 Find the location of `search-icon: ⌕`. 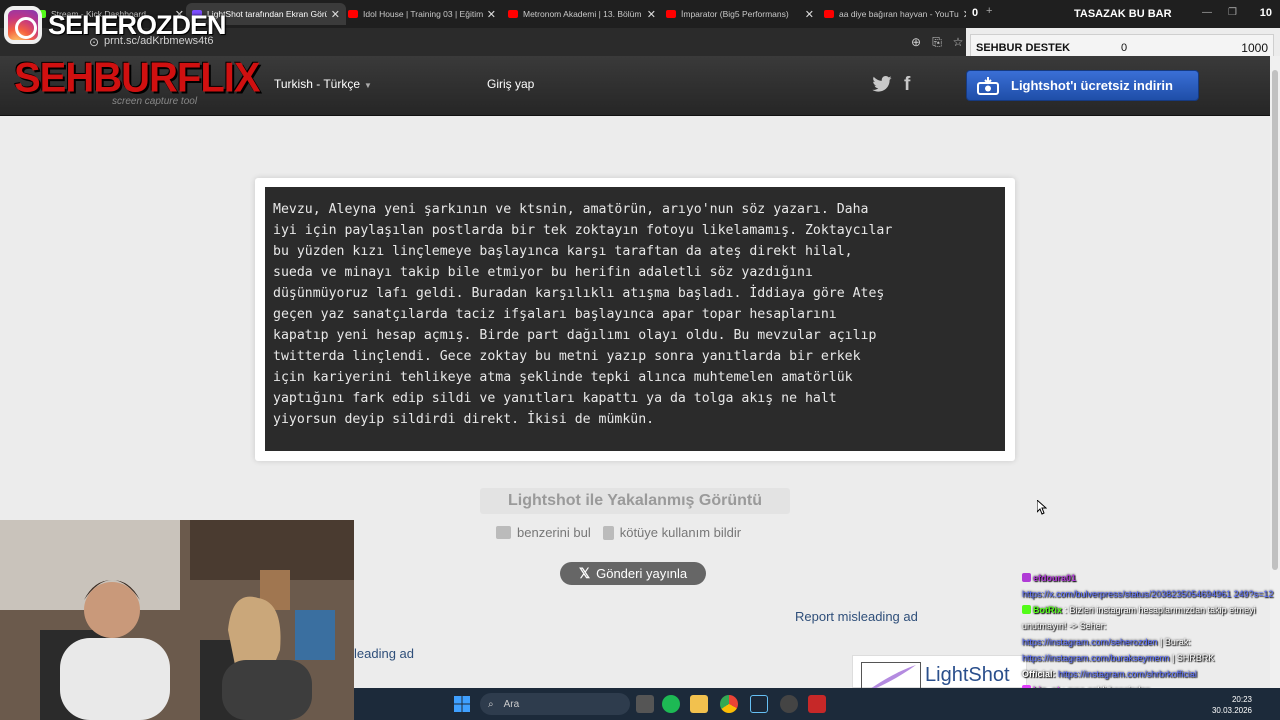

search-icon: ⌕ is located at coordinates (491, 704).